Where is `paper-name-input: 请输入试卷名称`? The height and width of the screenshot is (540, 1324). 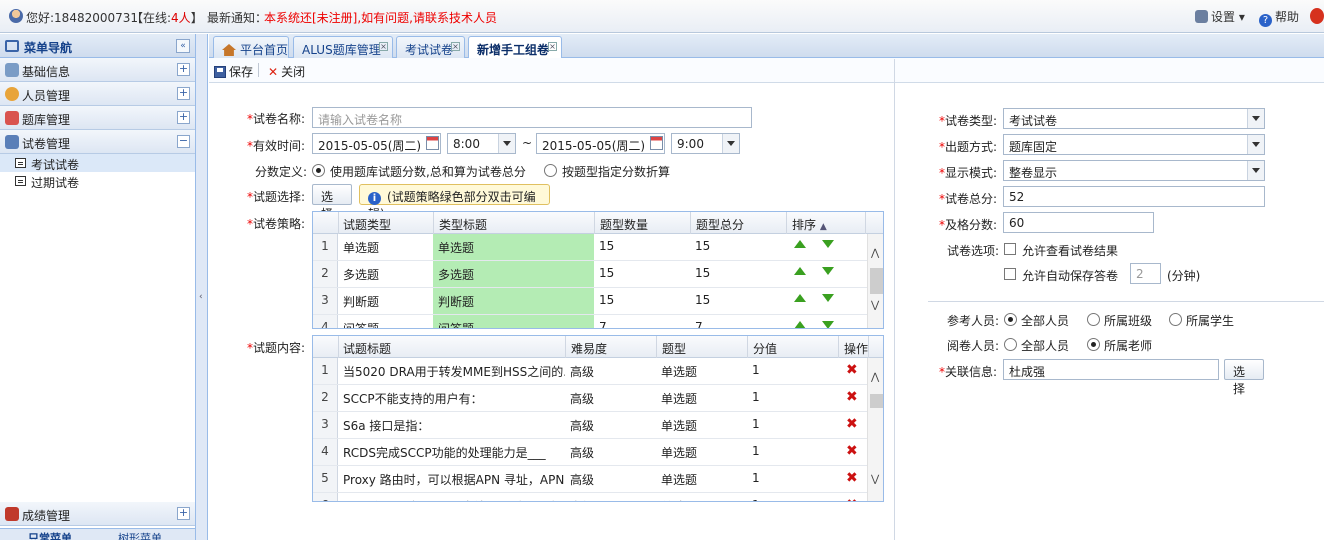 paper-name-input: 请输入试卷名称 is located at coordinates (532, 117).